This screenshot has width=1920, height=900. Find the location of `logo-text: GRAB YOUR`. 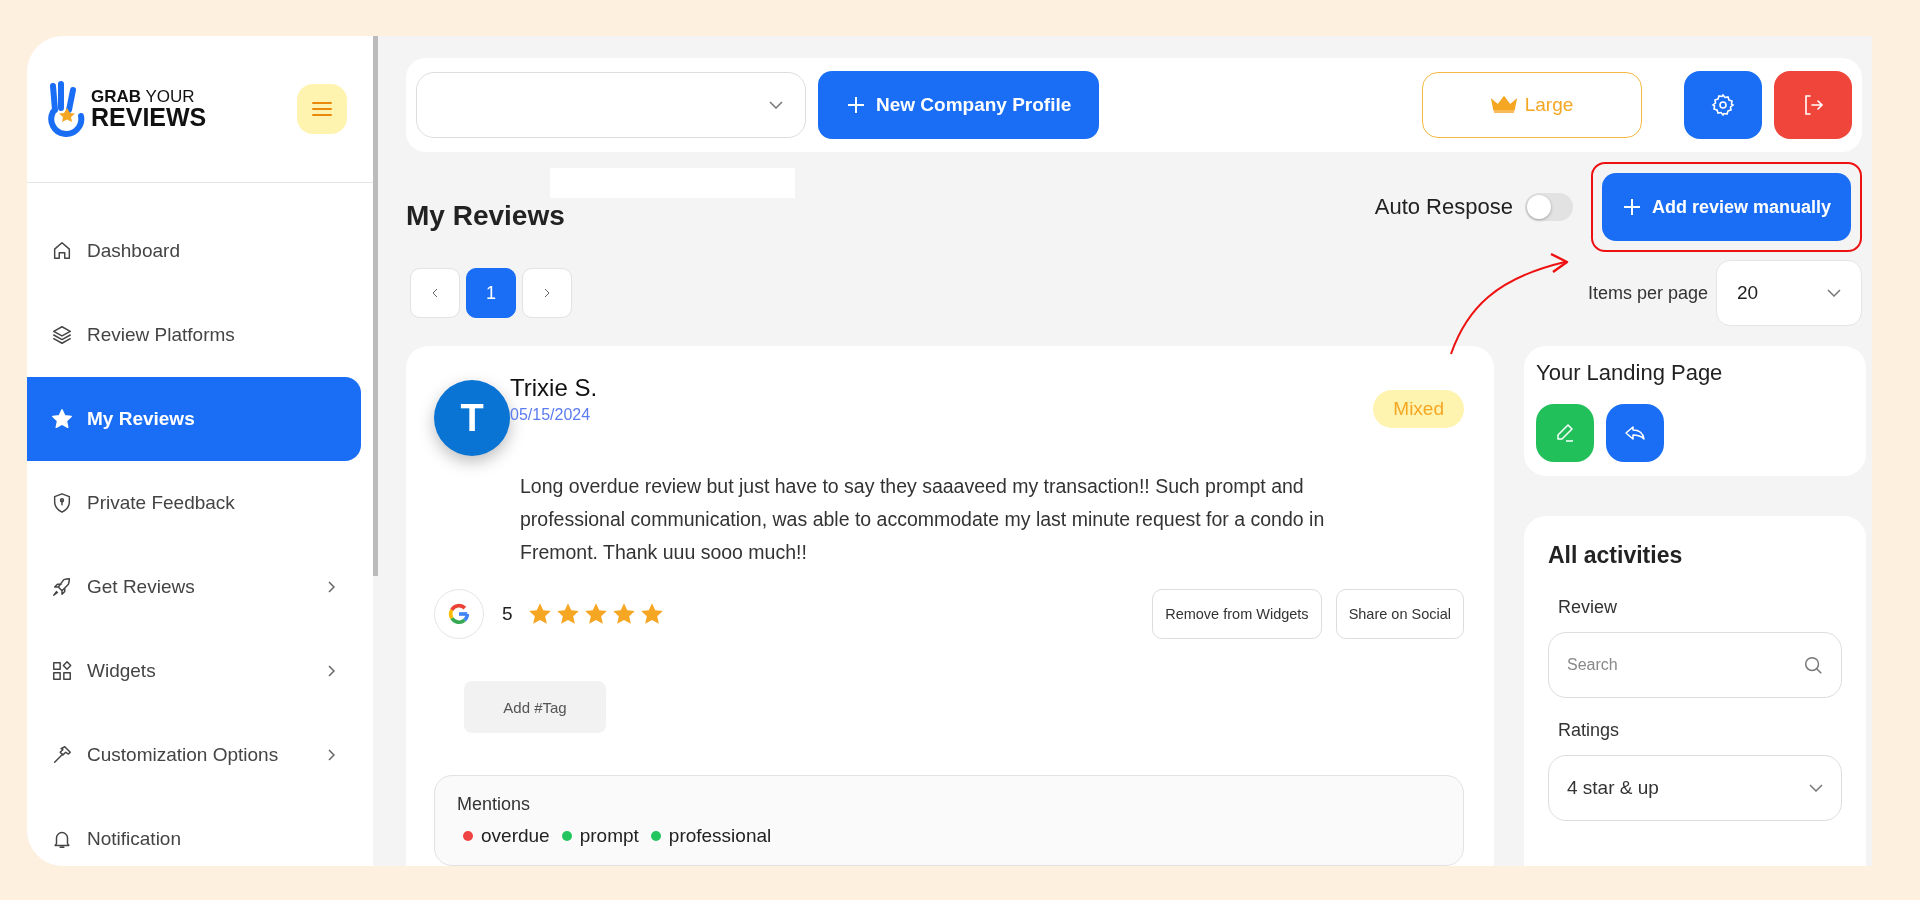

logo-text: GRAB YOUR is located at coordinates (143, 96).